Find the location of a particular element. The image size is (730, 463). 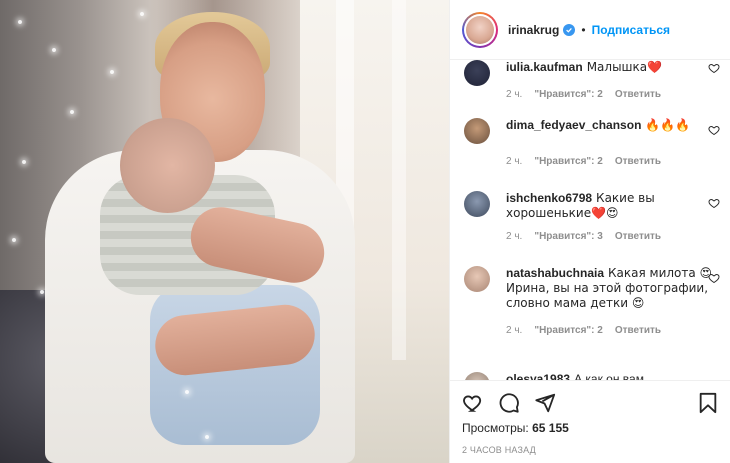

comment-username: ishchenko6798 is located at coordinates (549, 198).